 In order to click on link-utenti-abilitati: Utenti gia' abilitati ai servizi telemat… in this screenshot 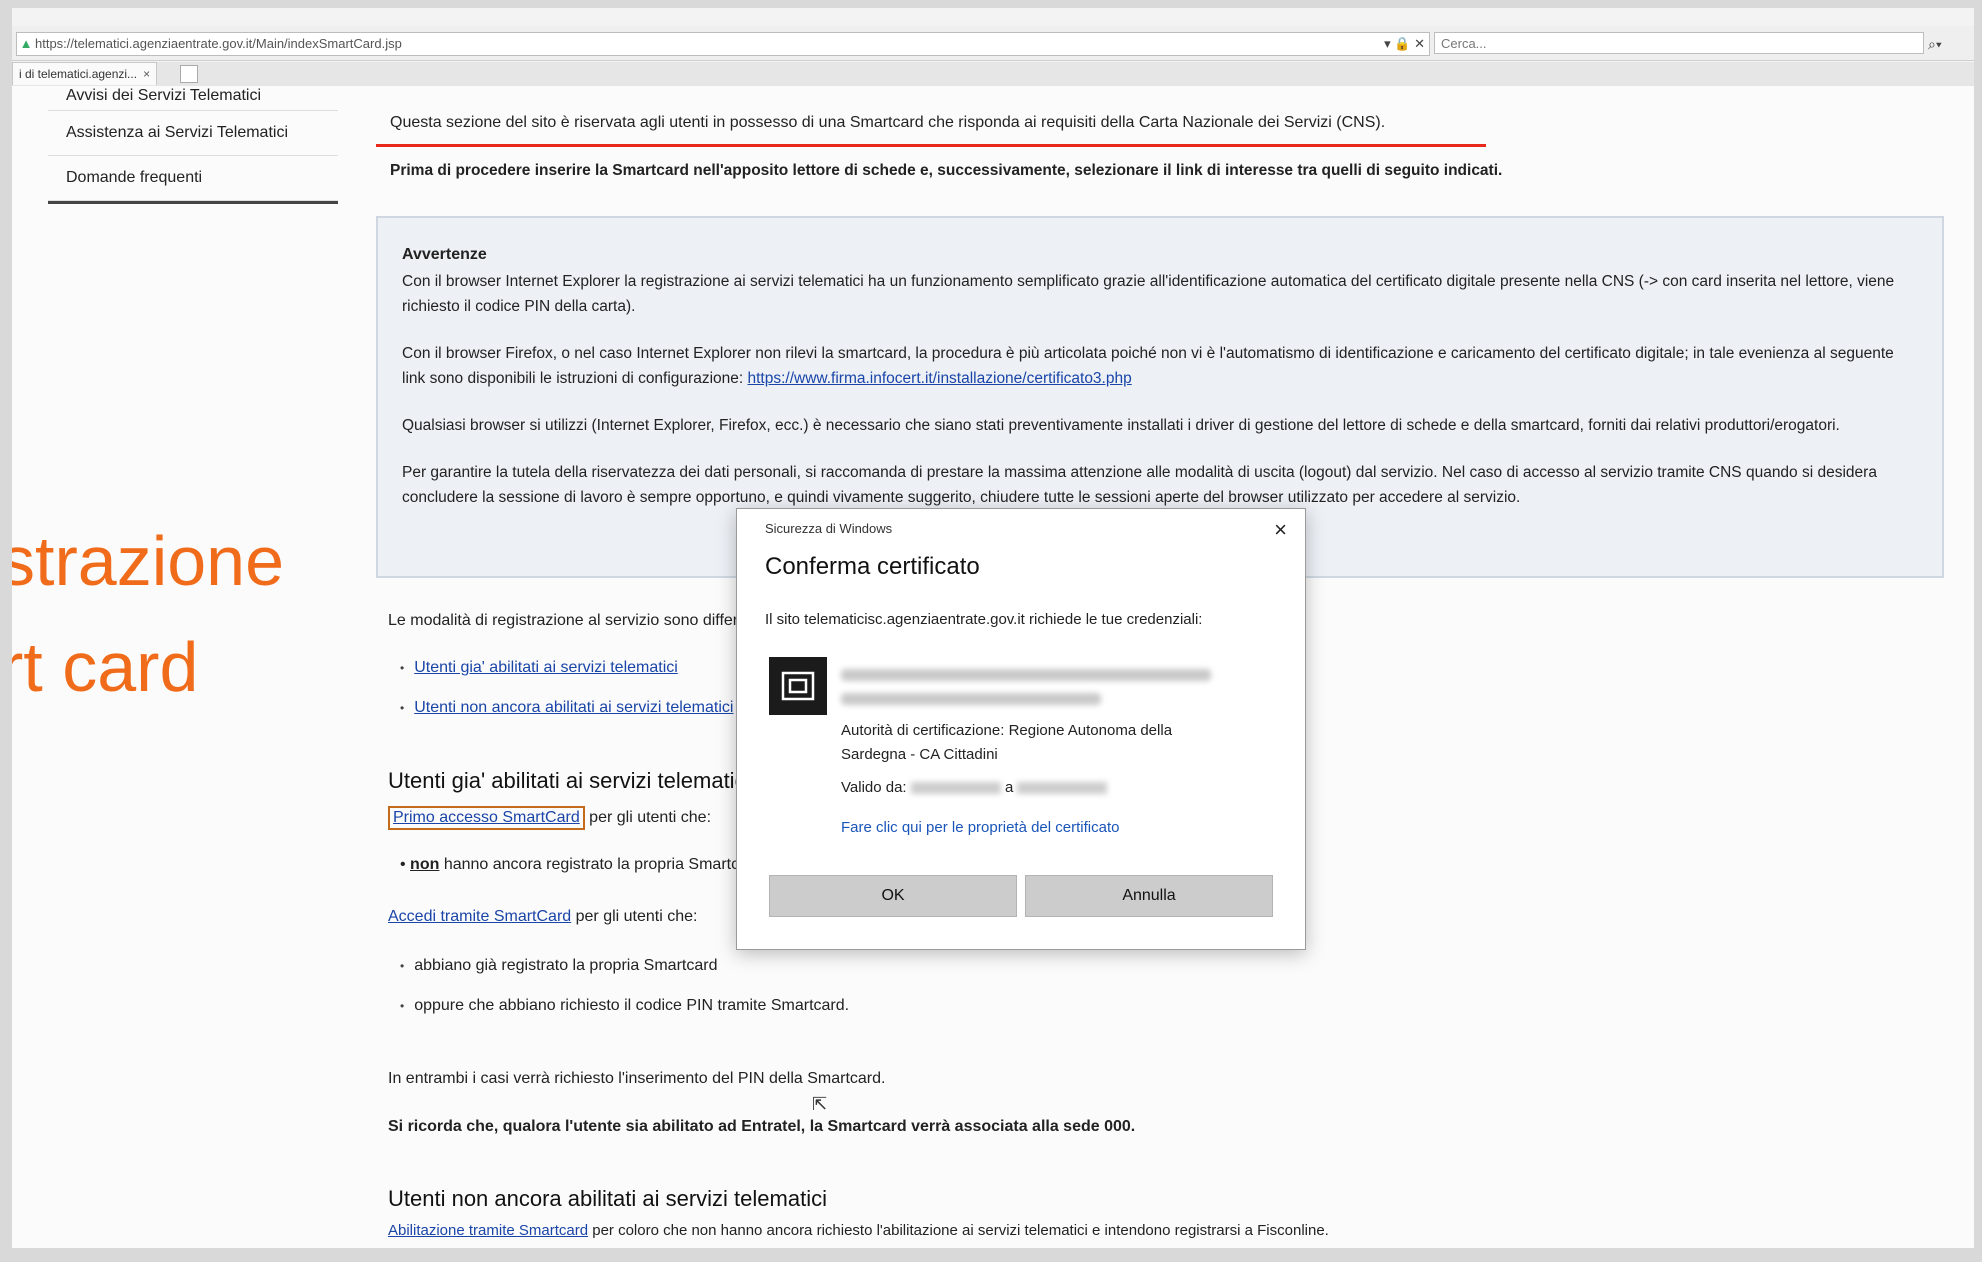, I will do `click(546, 667)`.